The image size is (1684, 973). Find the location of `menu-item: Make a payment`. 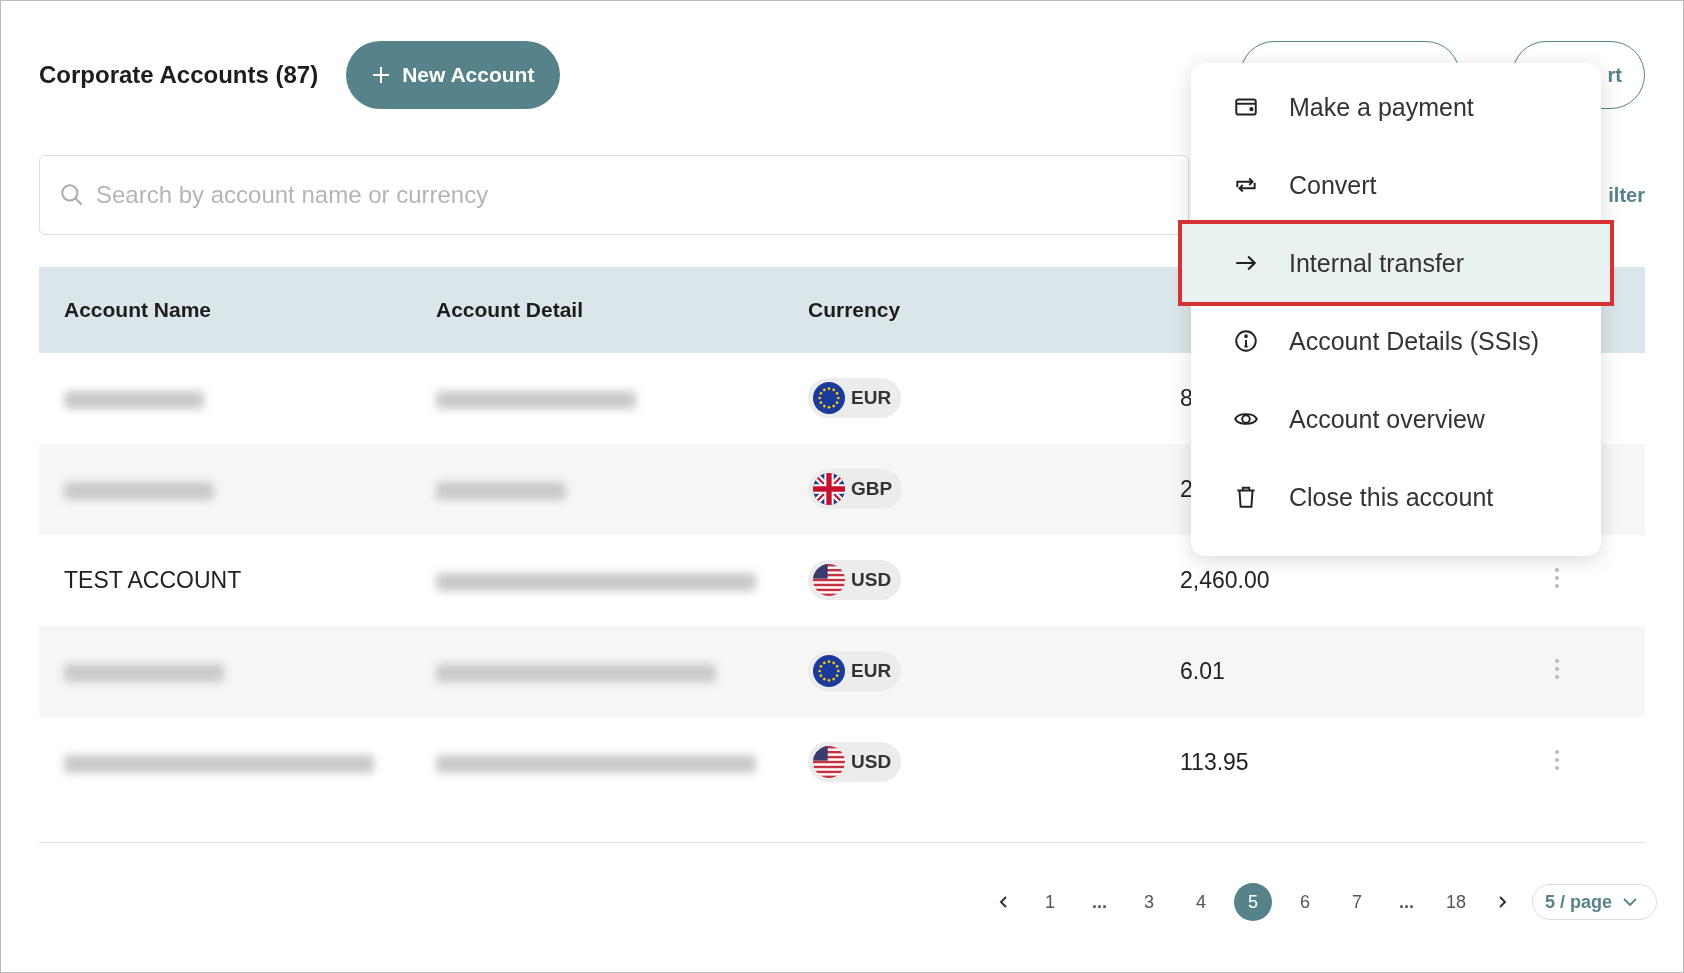

menu-item: Make a payment is located at coordinates (1396, 107).